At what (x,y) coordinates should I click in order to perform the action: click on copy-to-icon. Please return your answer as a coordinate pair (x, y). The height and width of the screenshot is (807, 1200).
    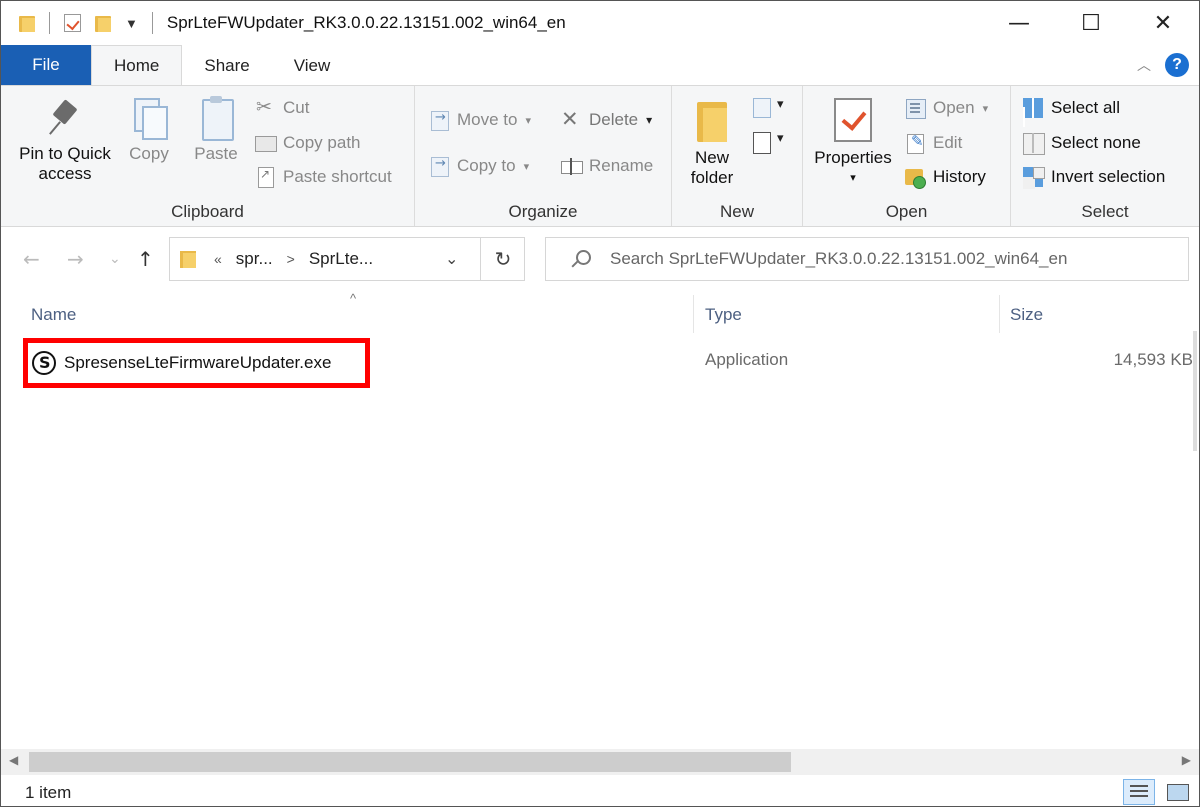
    Looking at the image, I should click on (439, 166).